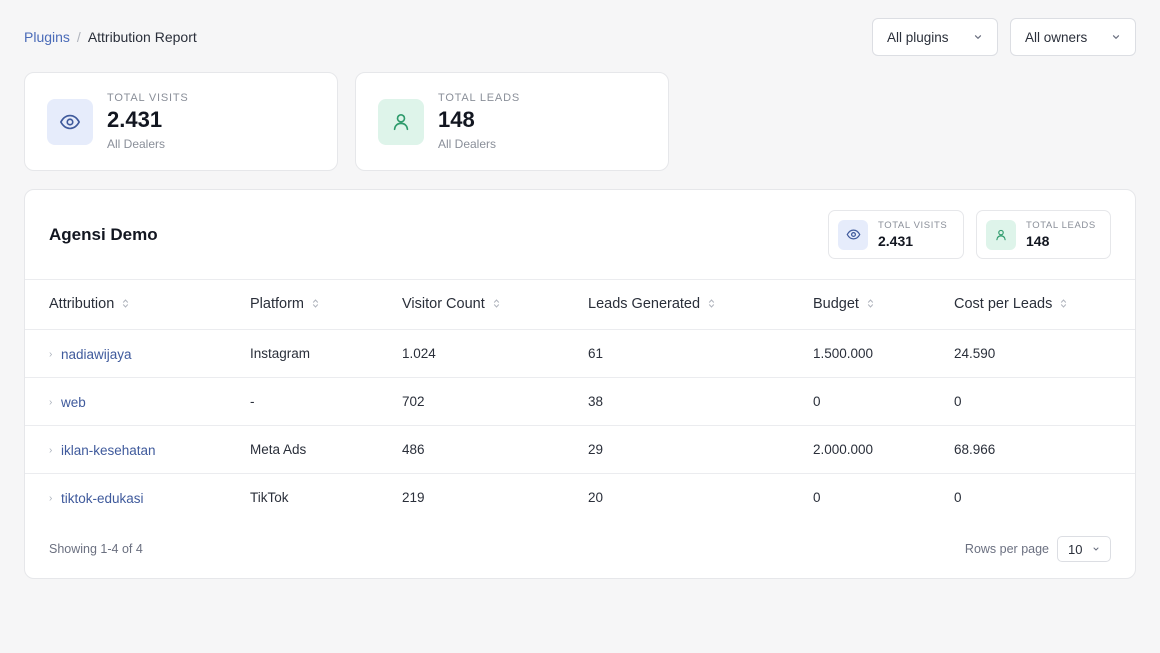 The height and width of the screenshot is (653, 1160). Describe the element at coordinates (918, 37) in the screenshot. I see `plugins-select-label: All plugins` at that location.